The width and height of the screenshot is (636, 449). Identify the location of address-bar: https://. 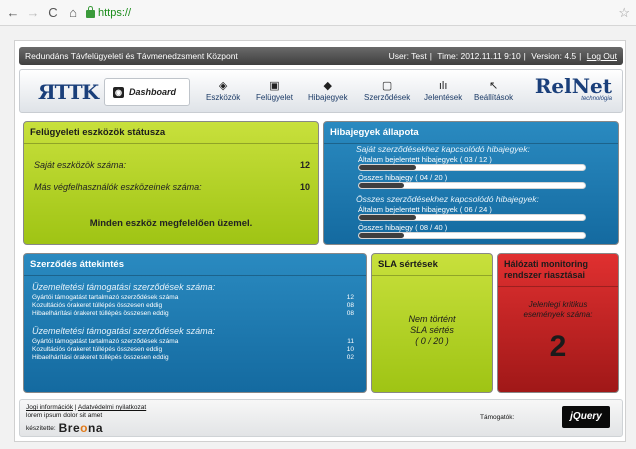
(109, 12).